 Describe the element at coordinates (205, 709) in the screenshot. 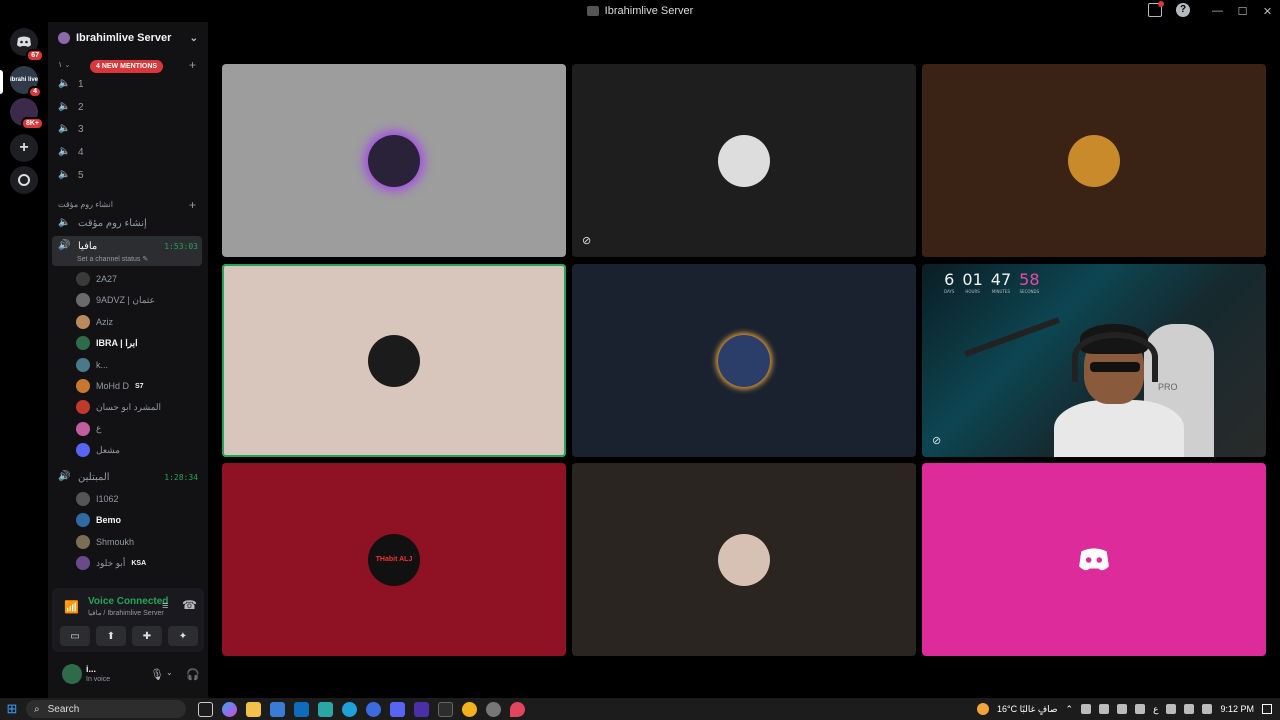

I see `task-view-icon` at that location.